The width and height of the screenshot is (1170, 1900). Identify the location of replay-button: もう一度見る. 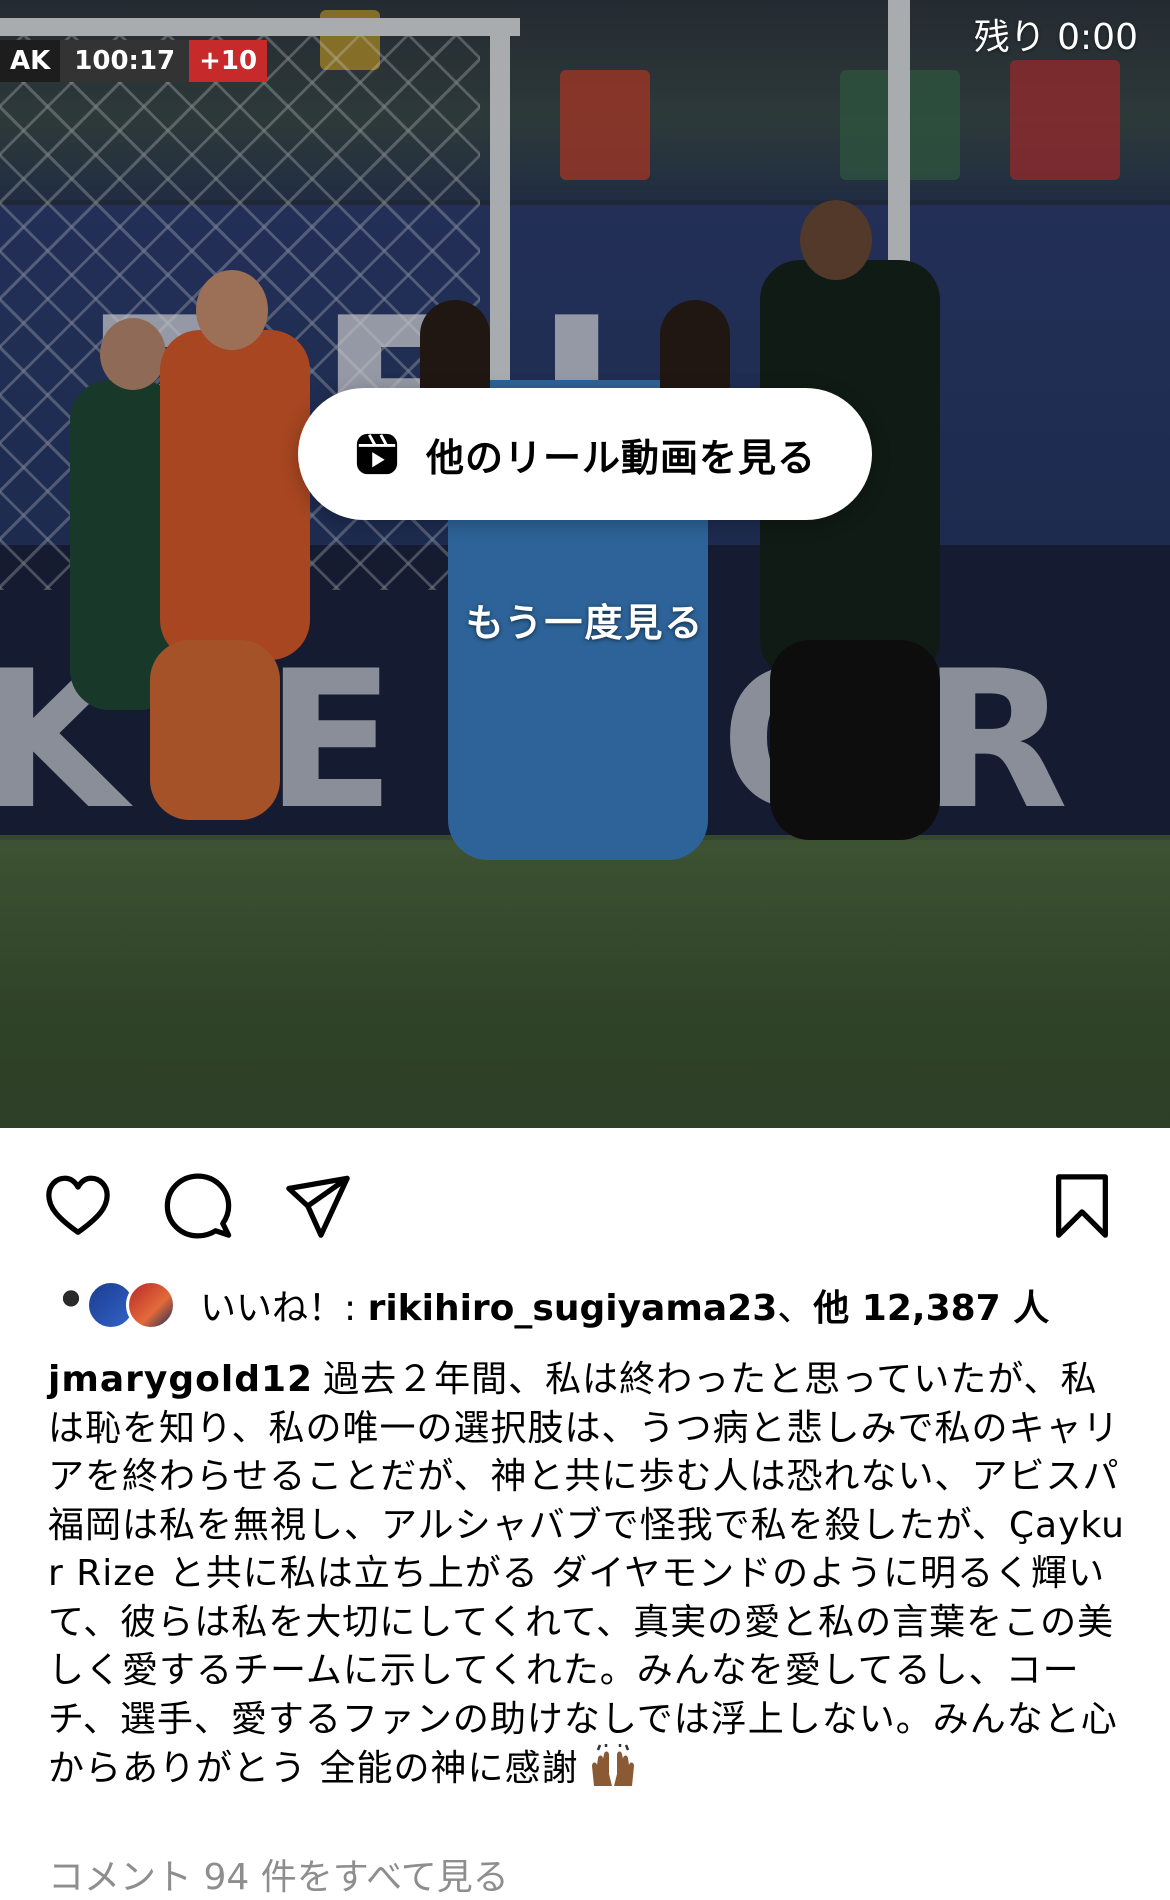
(585, 619).